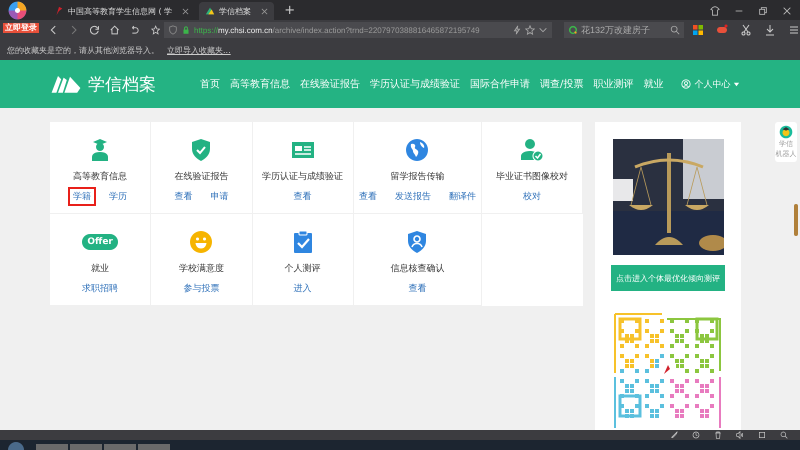 The image size is (800, 450). I want to click on flag-icon, so click(59, 11).